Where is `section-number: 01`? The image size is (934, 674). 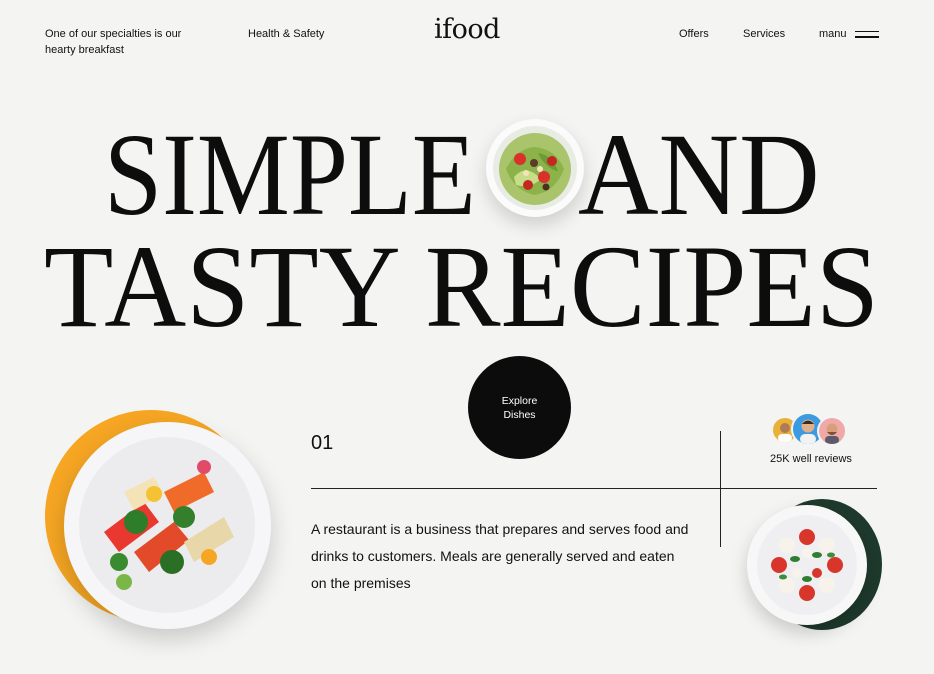 section-number: 01 is located at coordinates (322, 443).